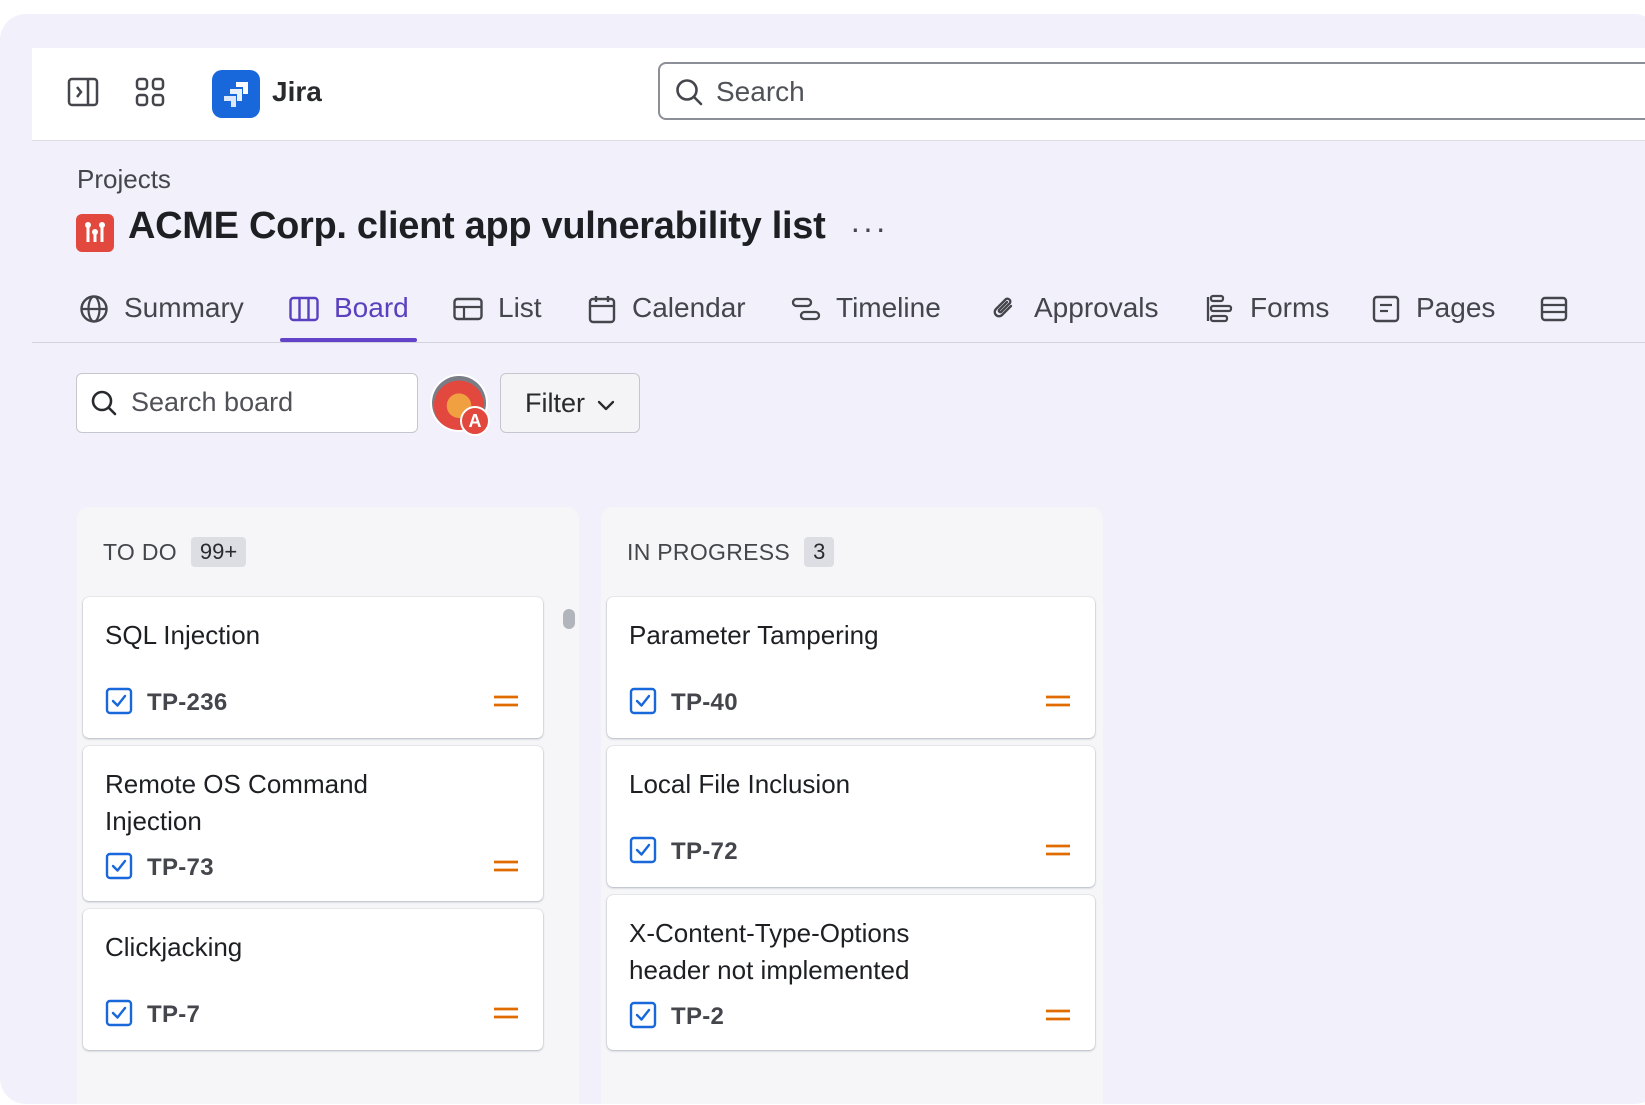 This screenshot has width=1645, height=1105. What do you see at coordinates (1004, 309) in the screenshot?
I see `paperclip-icon` at bounding box center [1004, 309].